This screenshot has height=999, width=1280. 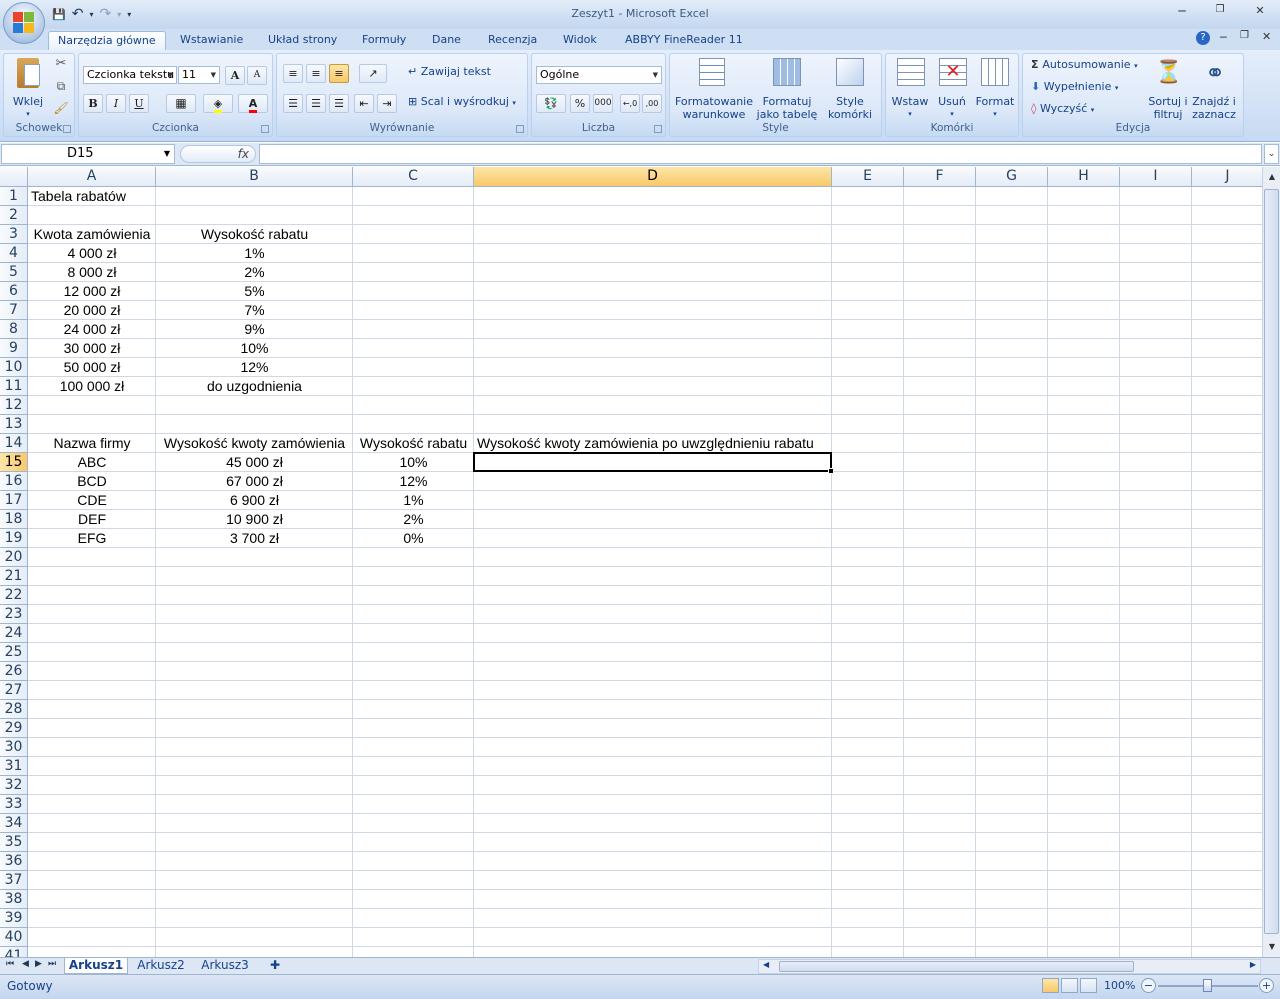 I want to click on row-header-6: 6, so click(x=14, y=291).